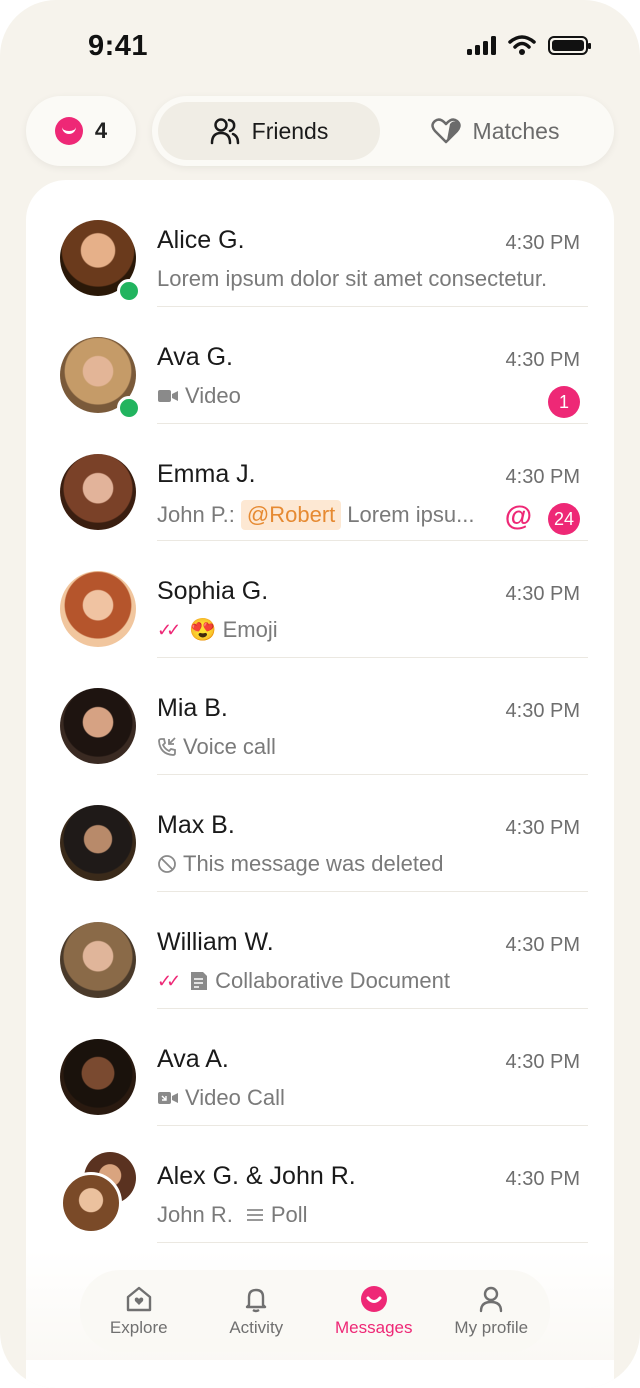 The height and width of the screenshot is (1388, 640). I want to click on bottom-nav: Explore Activity Messages My profile, so click(315, 1311).